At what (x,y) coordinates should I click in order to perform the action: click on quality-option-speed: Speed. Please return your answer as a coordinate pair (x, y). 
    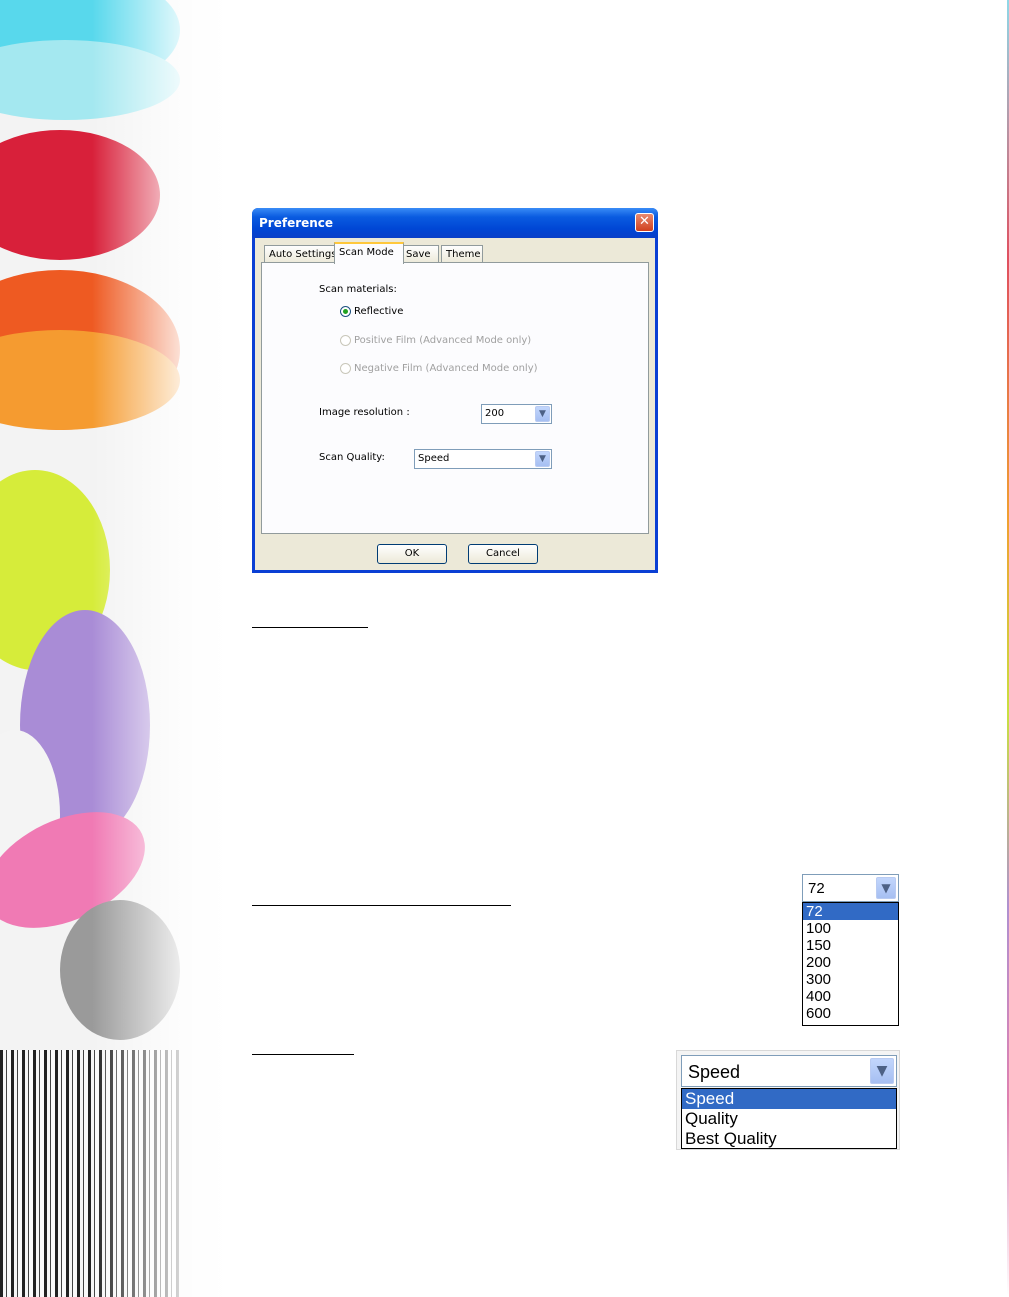
    Looking at the image, I should click on (789, 1099).